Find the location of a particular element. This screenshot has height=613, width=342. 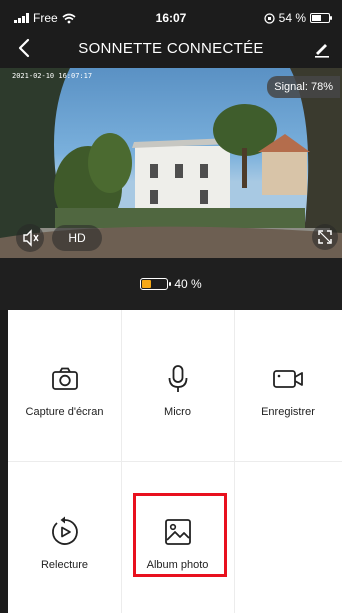

battery-icon is located at coordinates (321, 18).